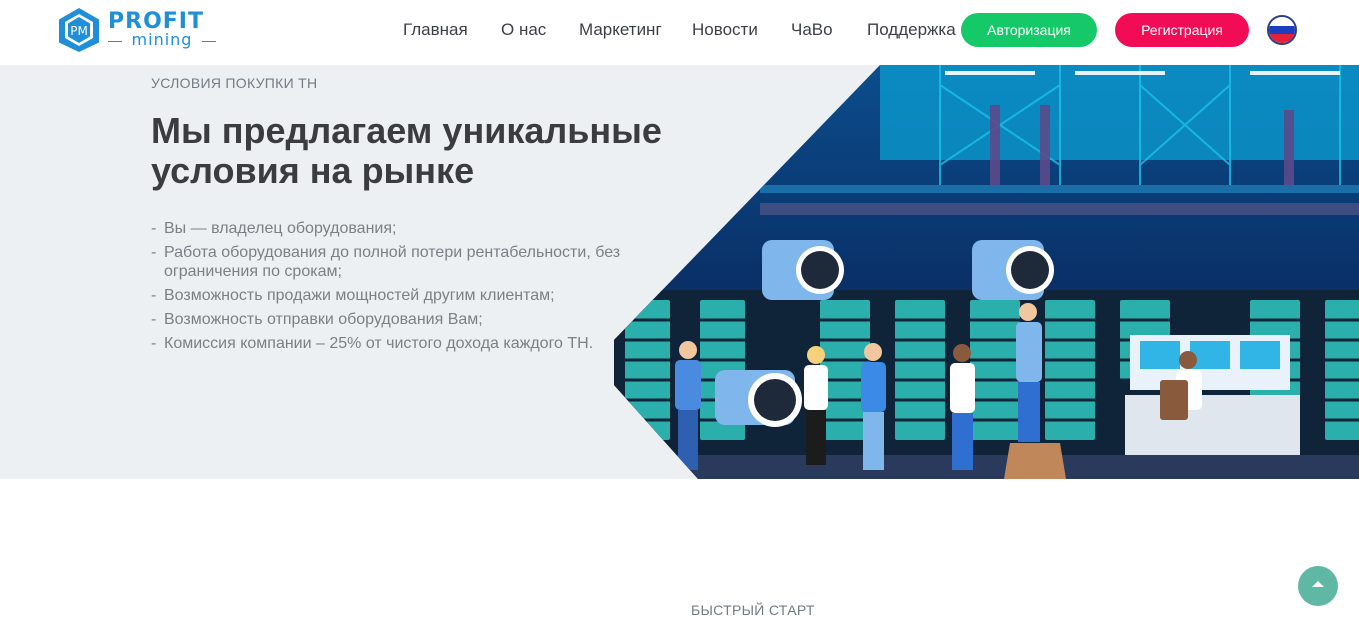 This screenshot has width=1359, height=626. Describe the element at coordinates (1282, 30) in the screenshot. I see `russia-flag-icon` at that location.